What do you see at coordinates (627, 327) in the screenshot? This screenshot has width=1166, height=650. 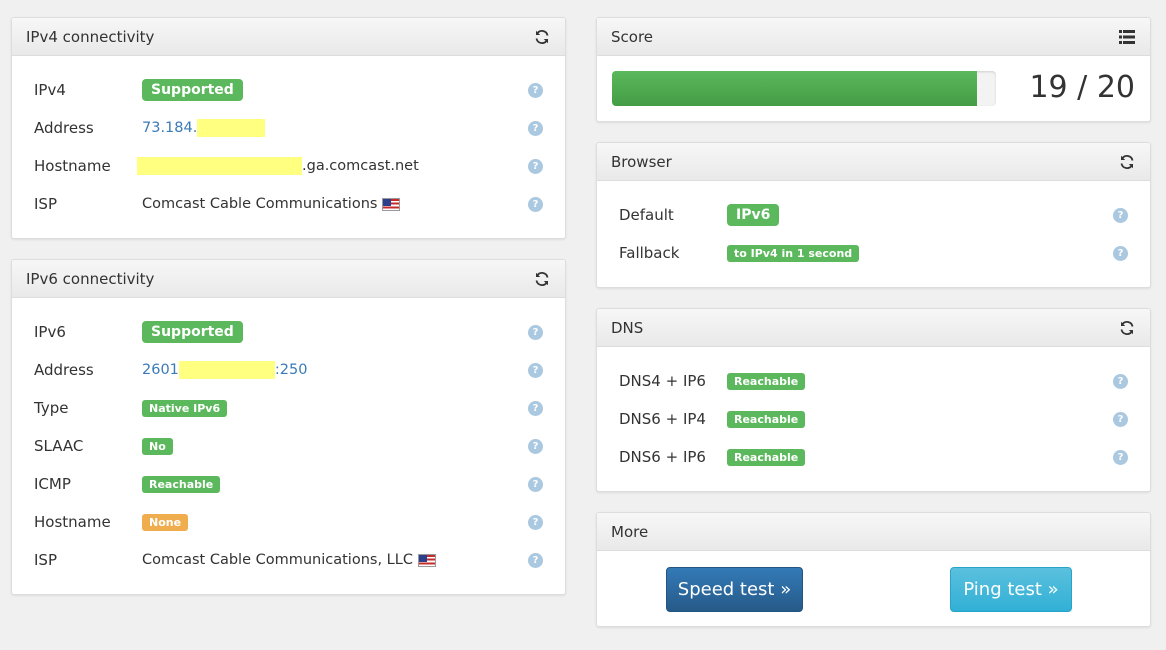 I see `dns-panel-title: DNS` at bounding box center [627, 327].